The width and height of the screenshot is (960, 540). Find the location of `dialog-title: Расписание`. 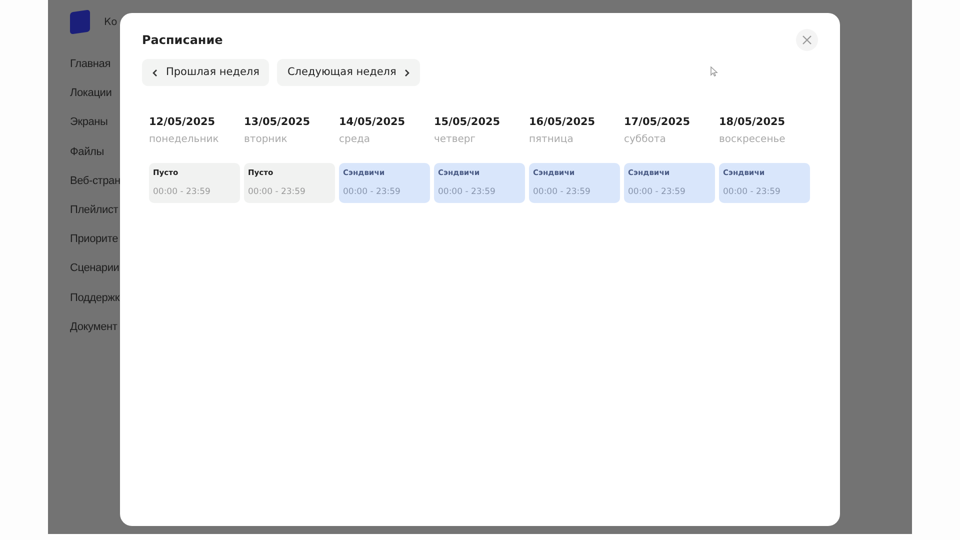

dialog-title: Расписание is located at coordinates (182, 40).